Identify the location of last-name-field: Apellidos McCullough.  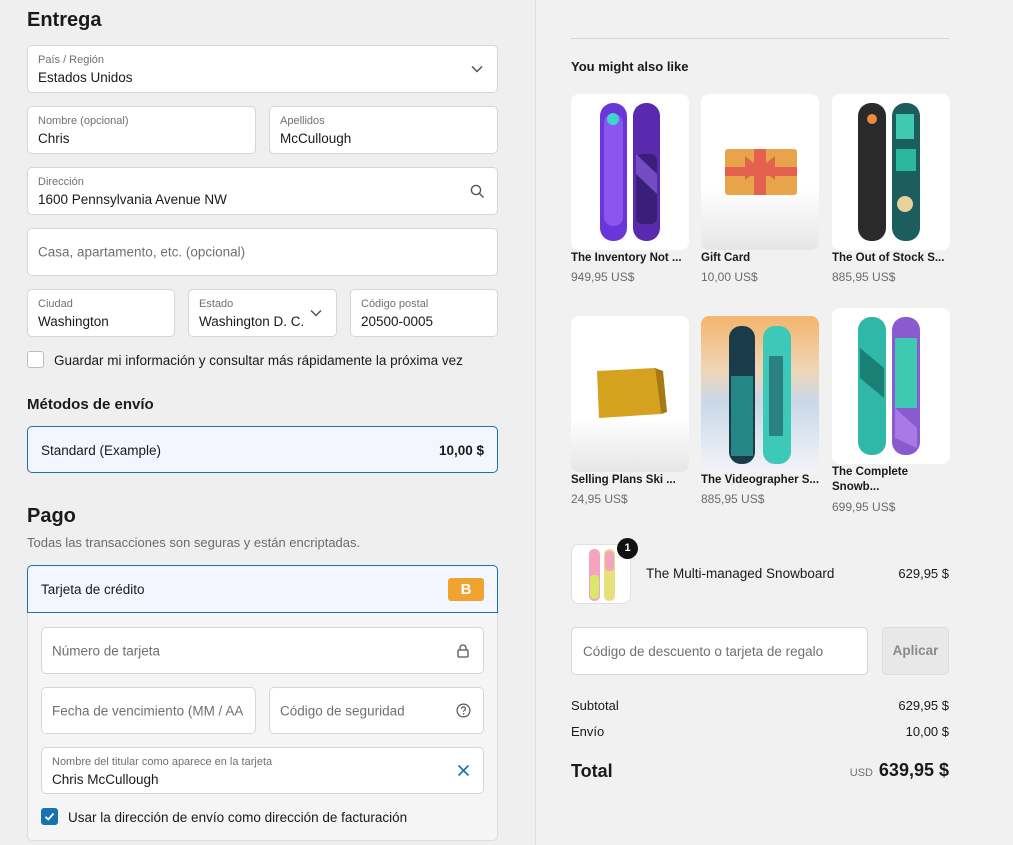
(383, 130).